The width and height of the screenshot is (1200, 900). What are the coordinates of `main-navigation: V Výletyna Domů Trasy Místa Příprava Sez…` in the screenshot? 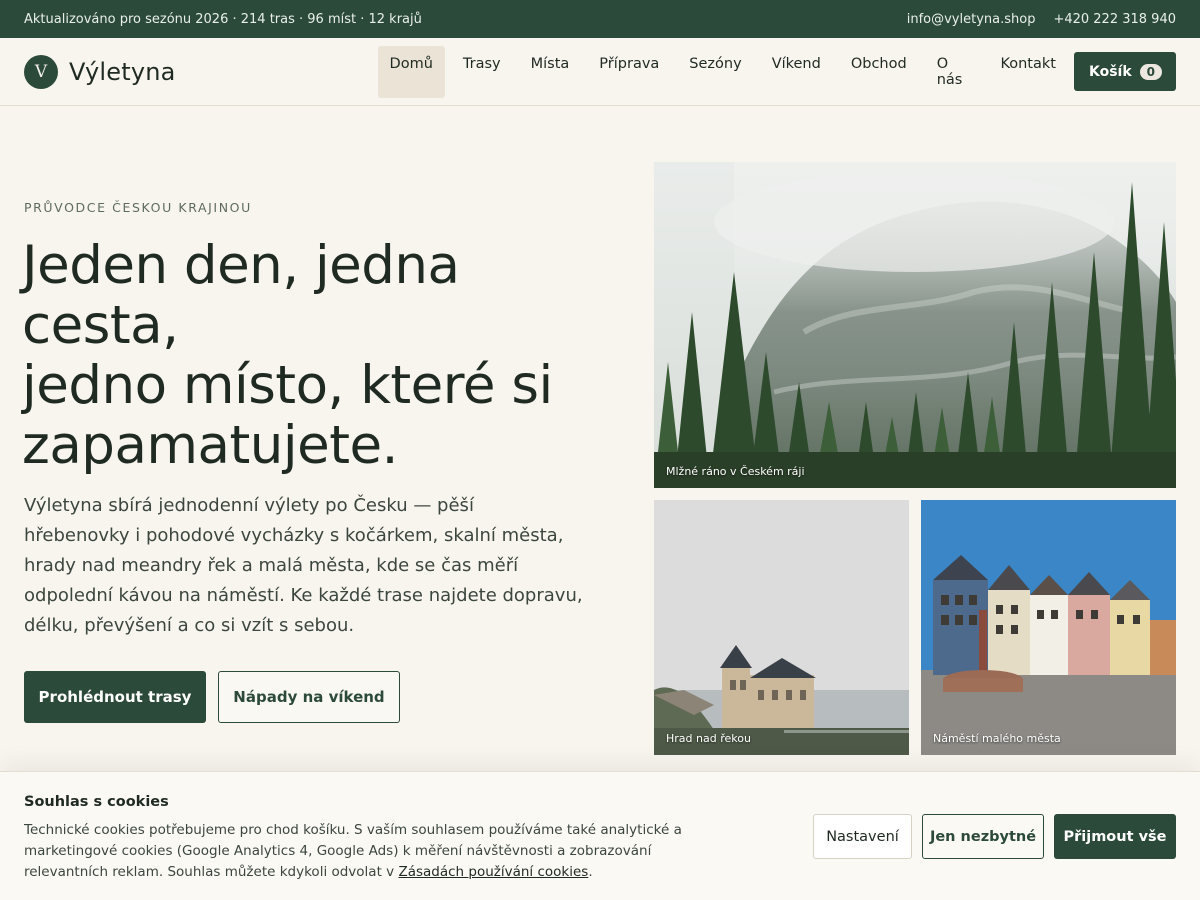 It's located at (600, 72).